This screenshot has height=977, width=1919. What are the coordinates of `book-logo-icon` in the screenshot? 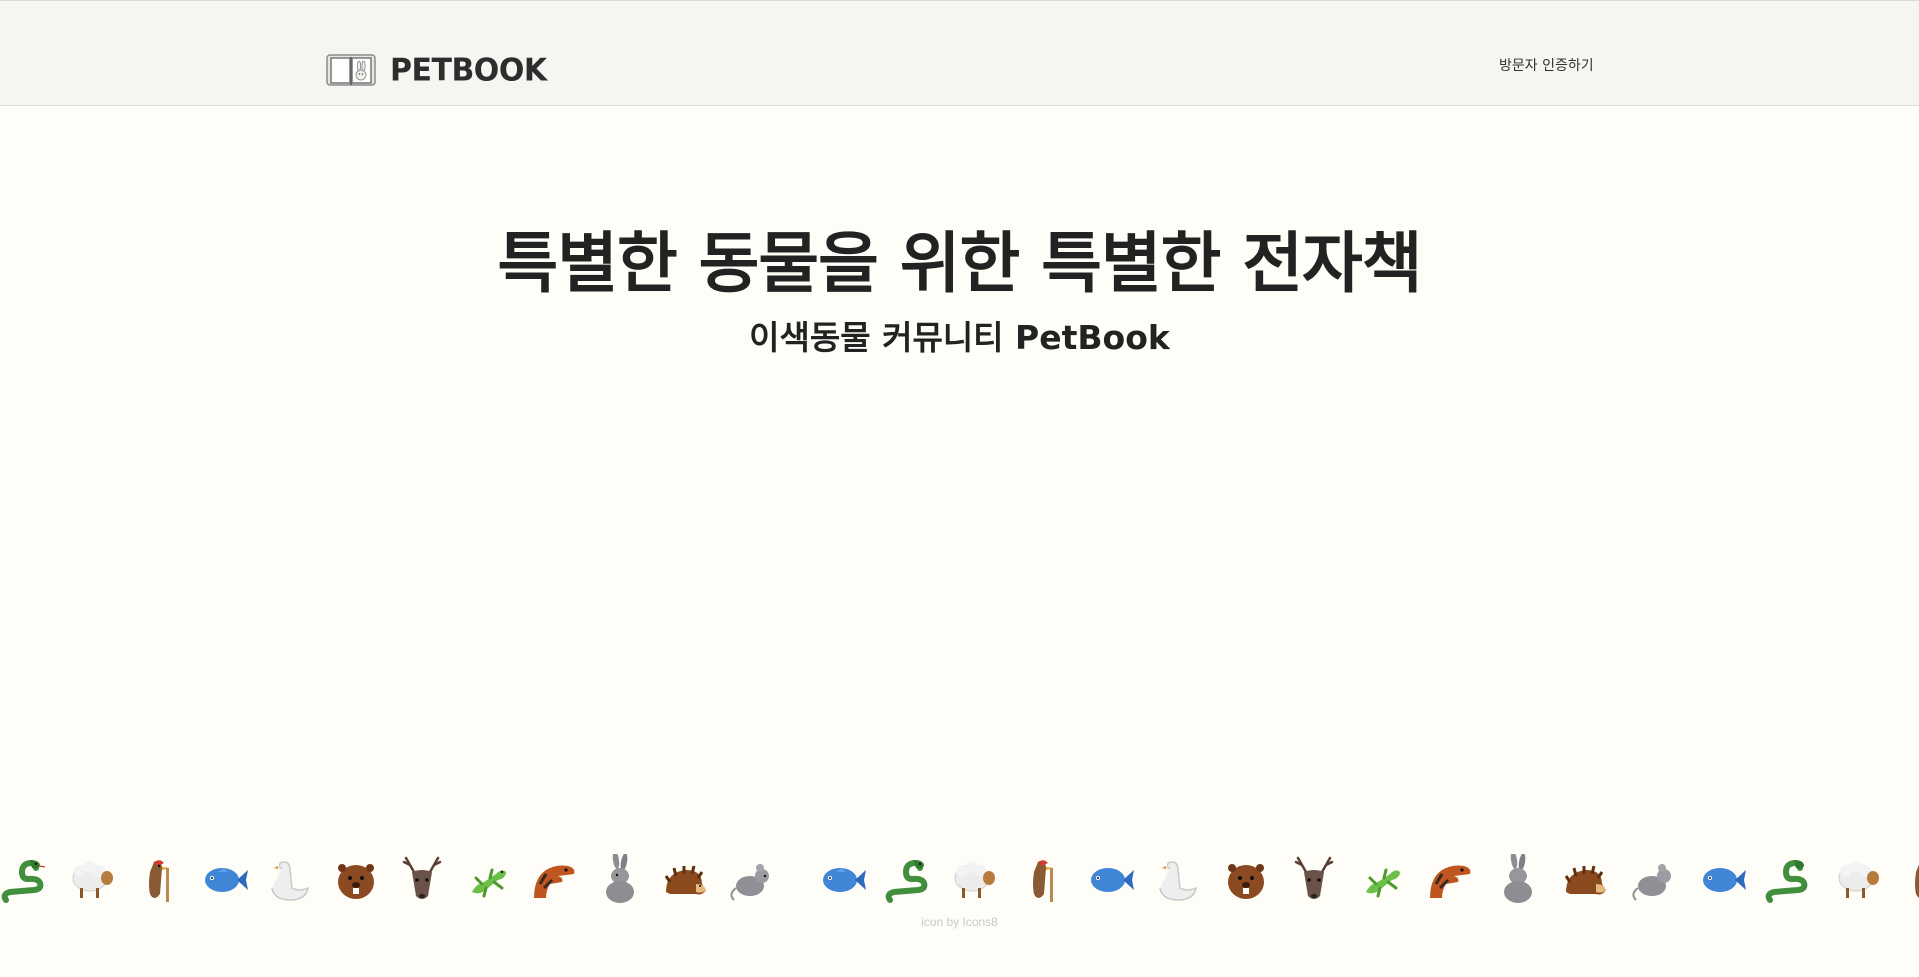 It's located at (351, 70).